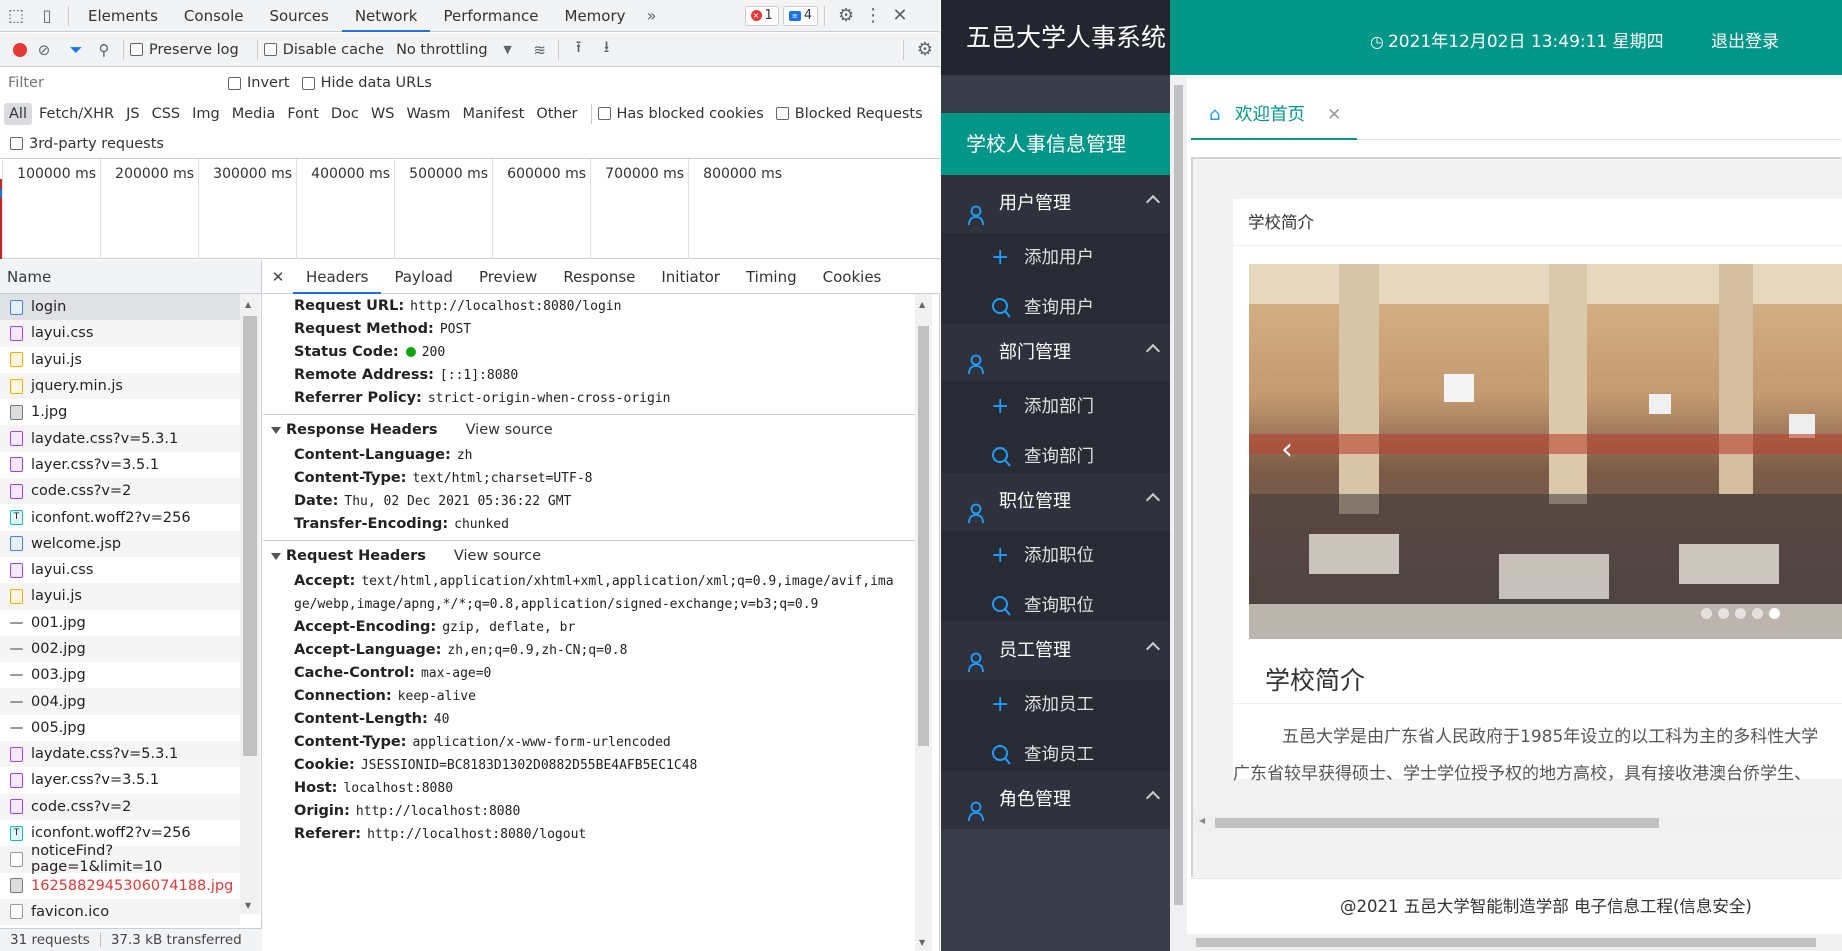 The height and width of the screenshot is (951, 1842). Describe the element at coordinates (540, 50) in the screenshot. I see `network-conditions-icon: ≋` at that location.